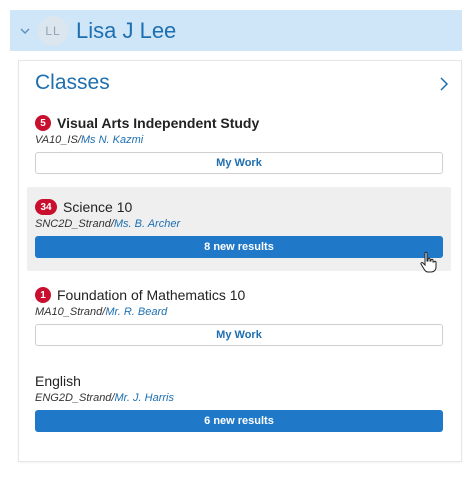  I want to click on panel-title: Classes, so click(72, 83).